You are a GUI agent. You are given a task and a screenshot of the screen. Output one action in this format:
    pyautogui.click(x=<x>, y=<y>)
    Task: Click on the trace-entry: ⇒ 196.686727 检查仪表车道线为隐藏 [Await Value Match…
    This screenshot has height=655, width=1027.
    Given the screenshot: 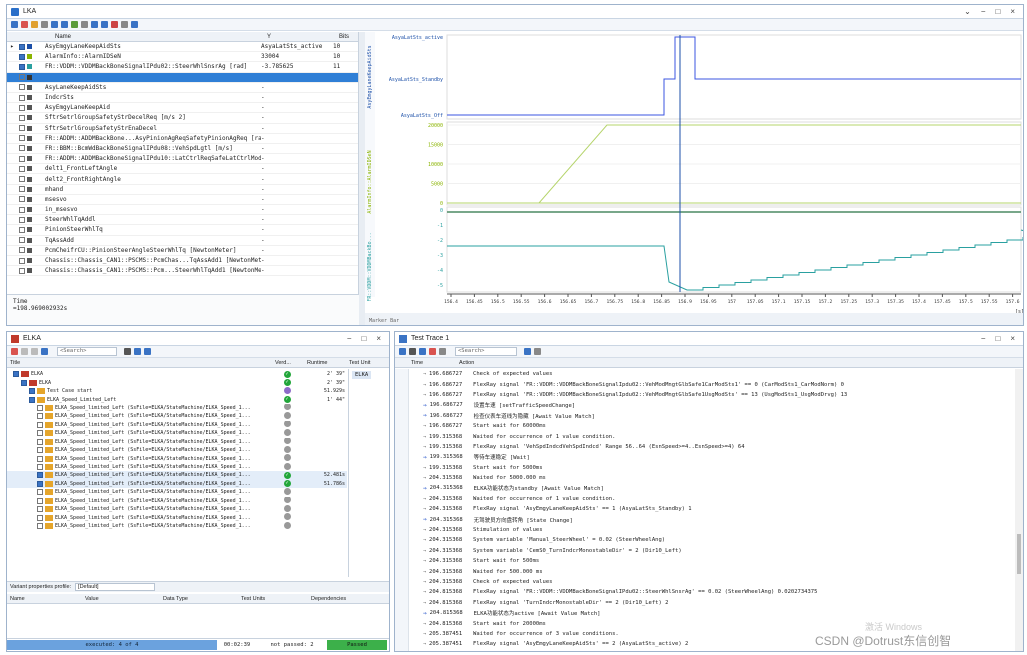 What is the action you would take?
    pyautogui.click(x=712, y=416)
    